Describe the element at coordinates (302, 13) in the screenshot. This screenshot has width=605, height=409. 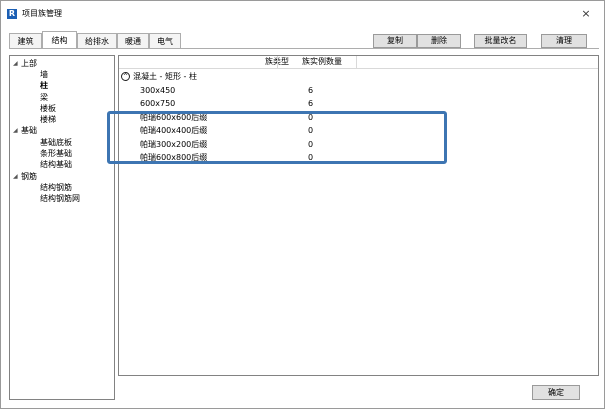
I see `title-bar: R 项目族管理 ×` at that location.